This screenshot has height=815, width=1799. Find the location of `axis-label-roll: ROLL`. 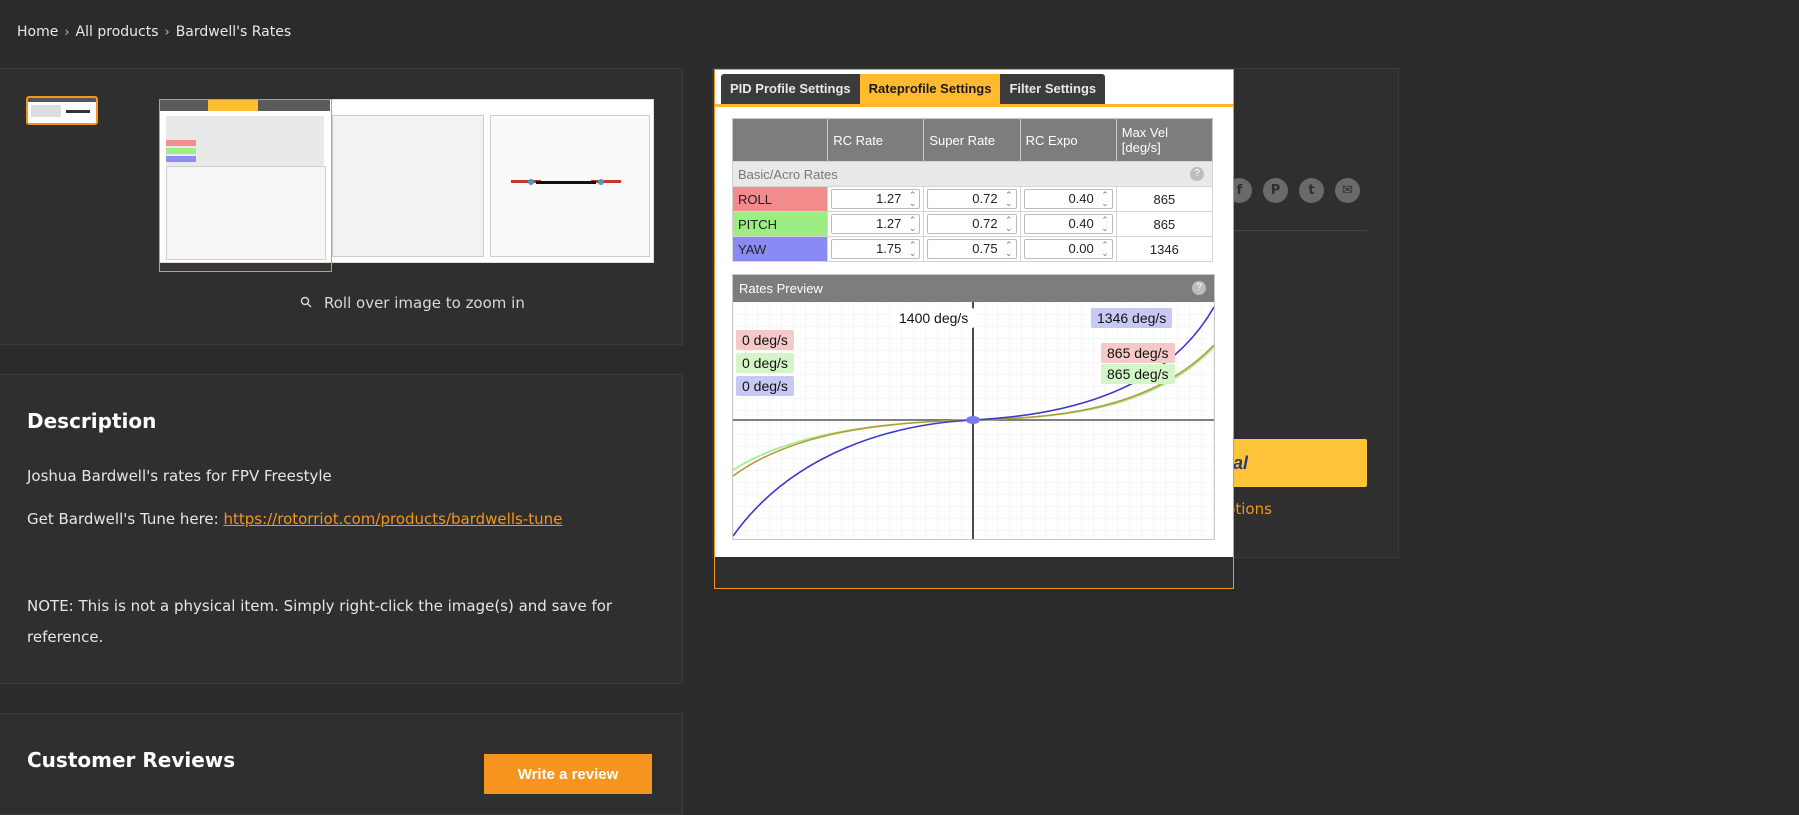

axis-label-roll: ROLL is located at coordinates (780, 199).